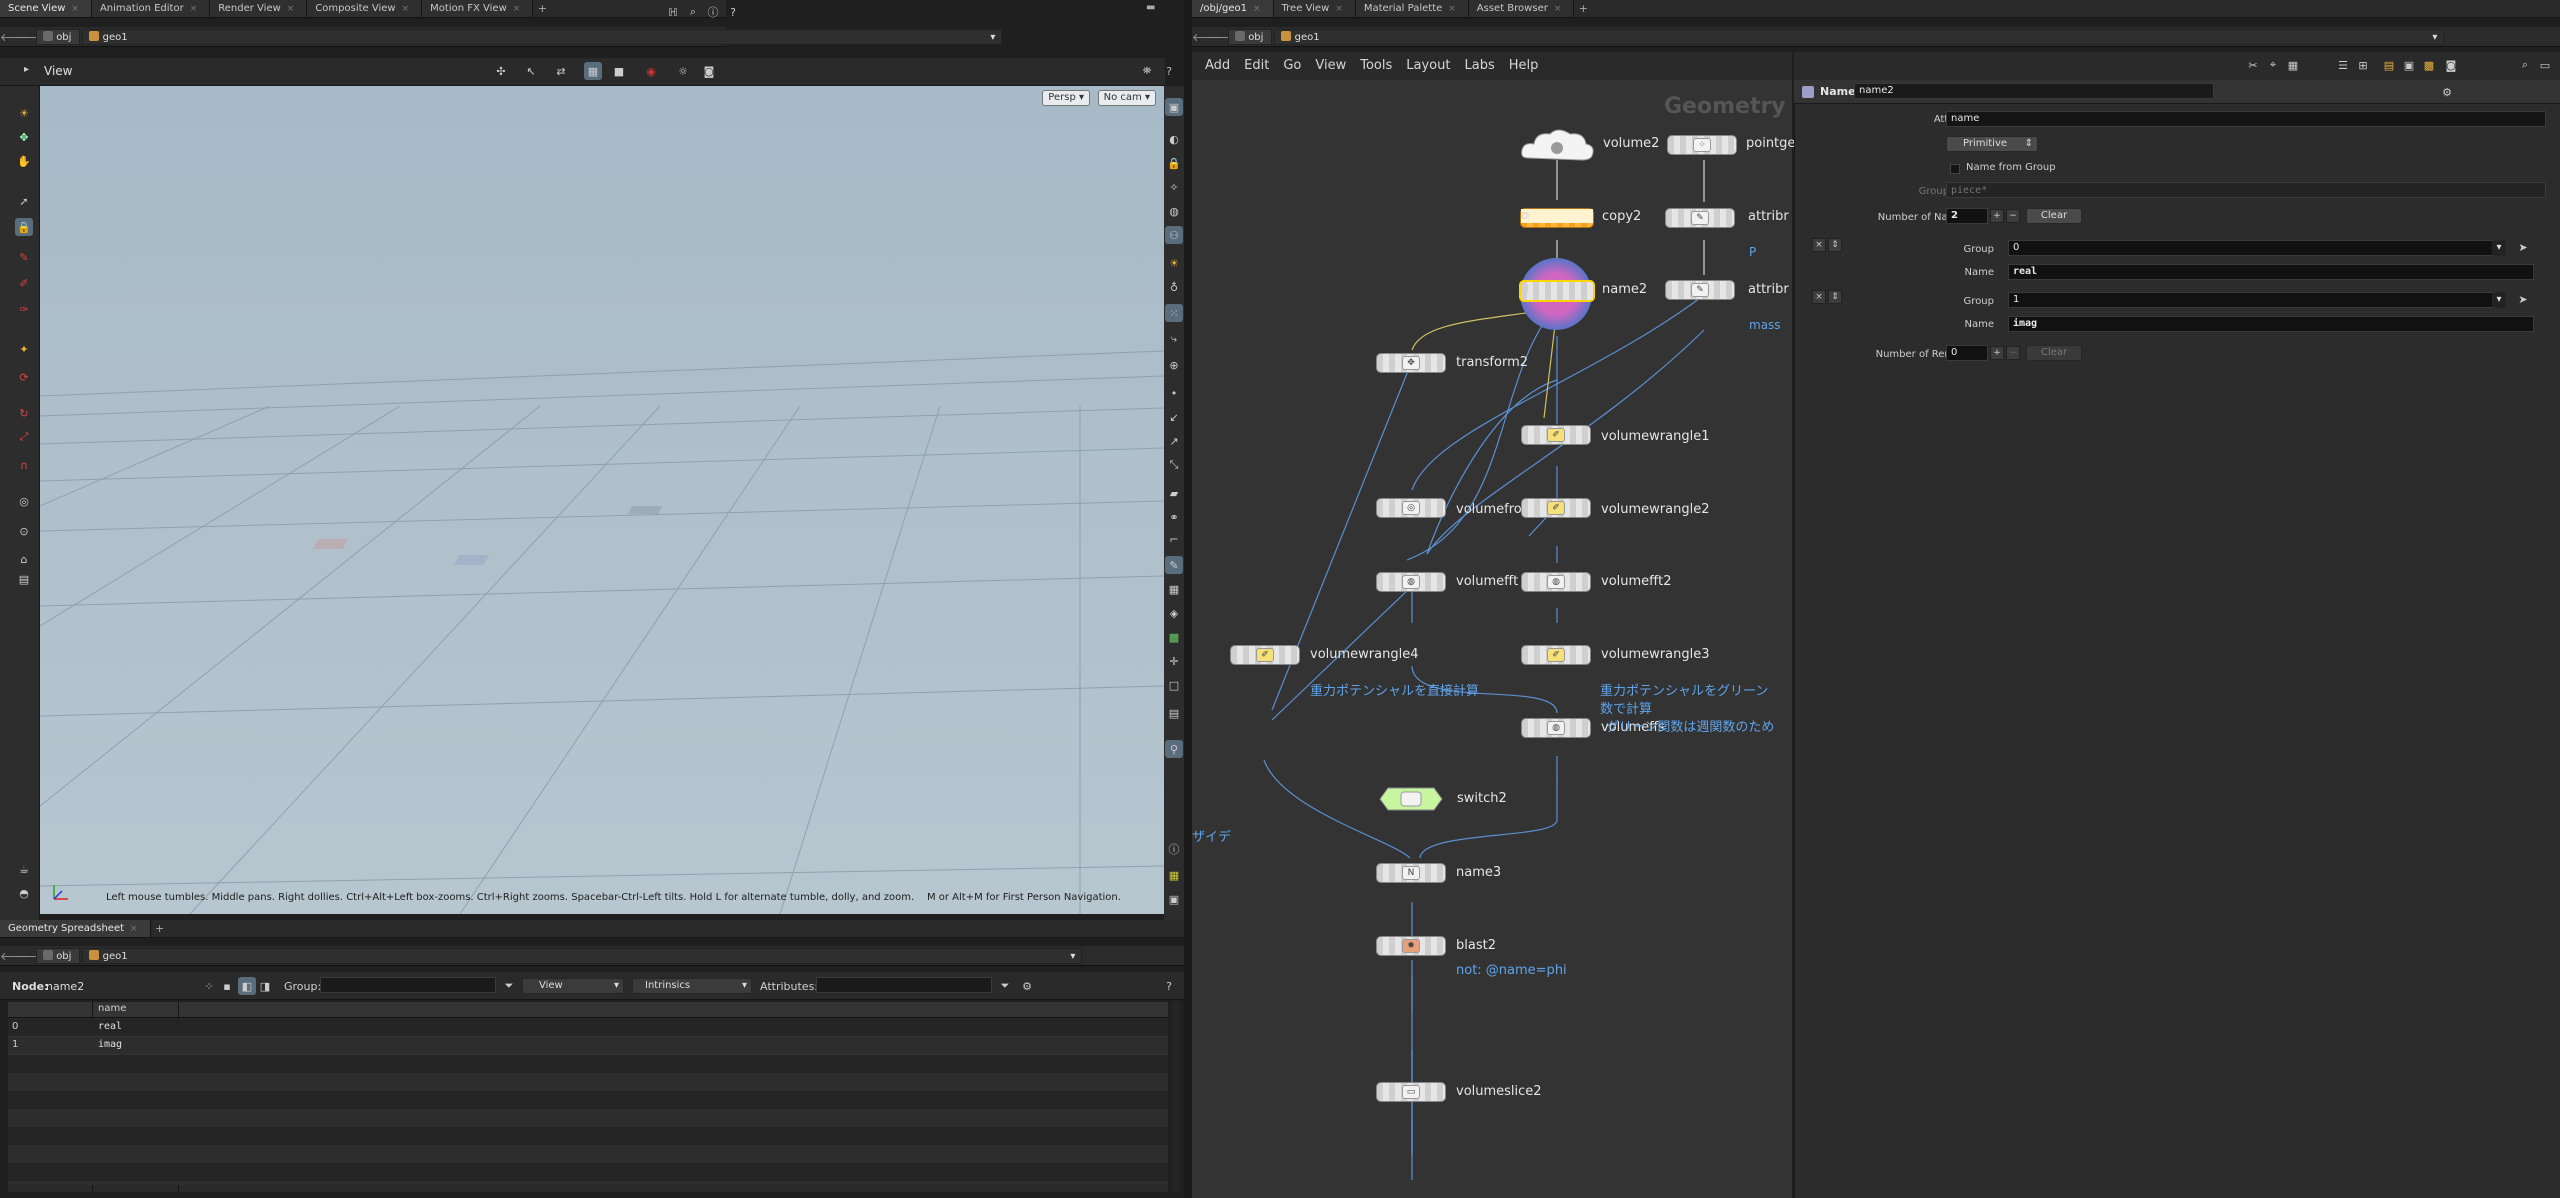 This screenshot has width=2560, height=1198. What do you see at coordinates (1066, 98) in the screenshot?
I see `persp-menu: Persp ▾` at bounding box center [1066, 98].